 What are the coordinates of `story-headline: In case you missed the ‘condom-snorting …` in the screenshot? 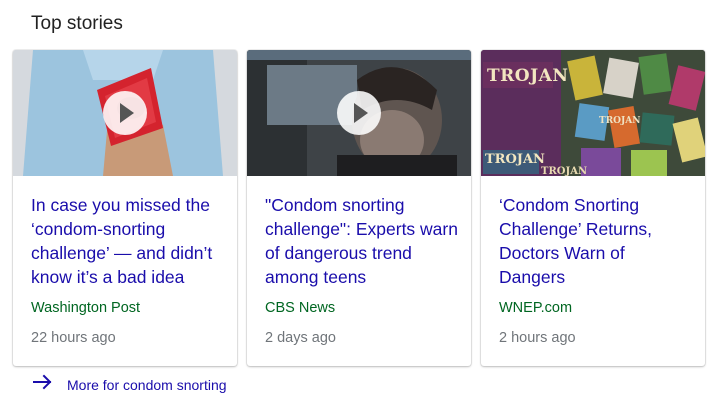 It's located at (129, 241).